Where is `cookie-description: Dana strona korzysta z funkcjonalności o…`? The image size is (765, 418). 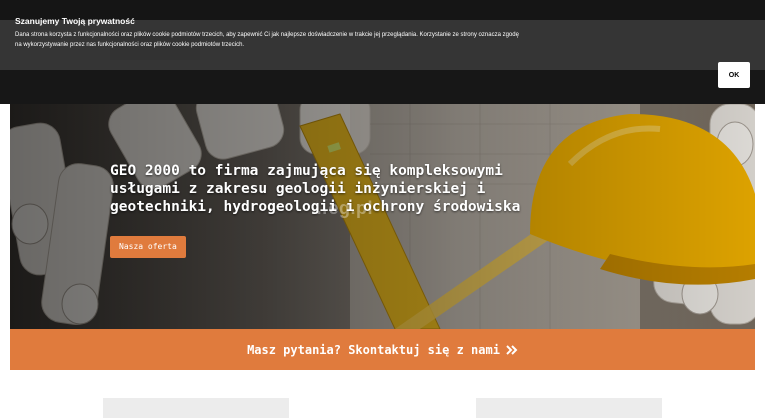 cookie-description: Dana strona korzysta z funkcjonalności o… is located at coordinates (267, 40).